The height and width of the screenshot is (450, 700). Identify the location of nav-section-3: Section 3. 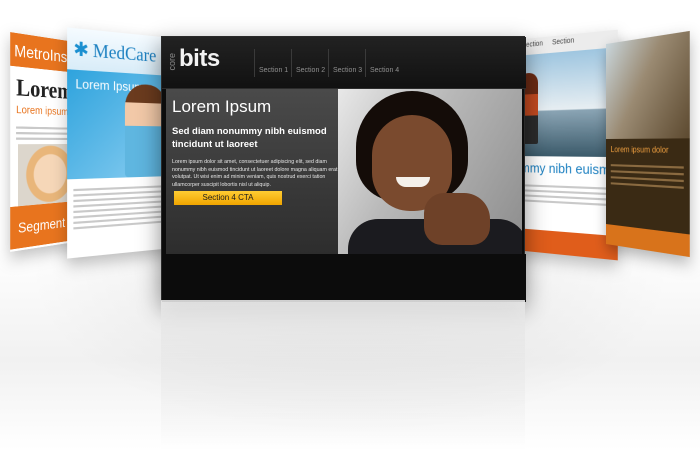
(346, 63).